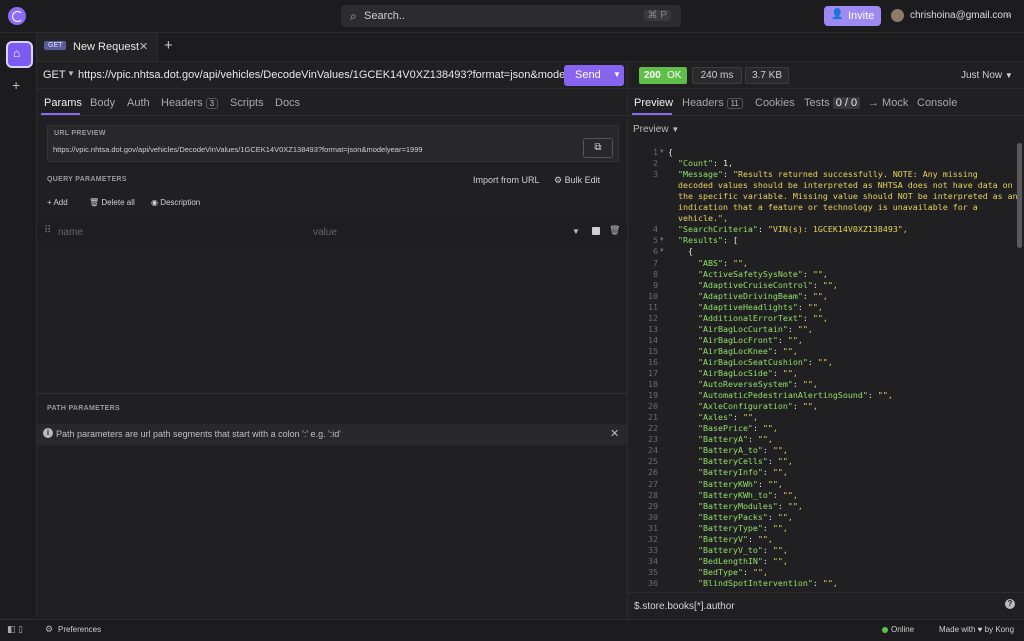 The image size is (1024, 641). What do you see at coordinates (775, 103) in the screenshot?
I see `tab-cookies: Cookies` at bounding box center [775, 103].